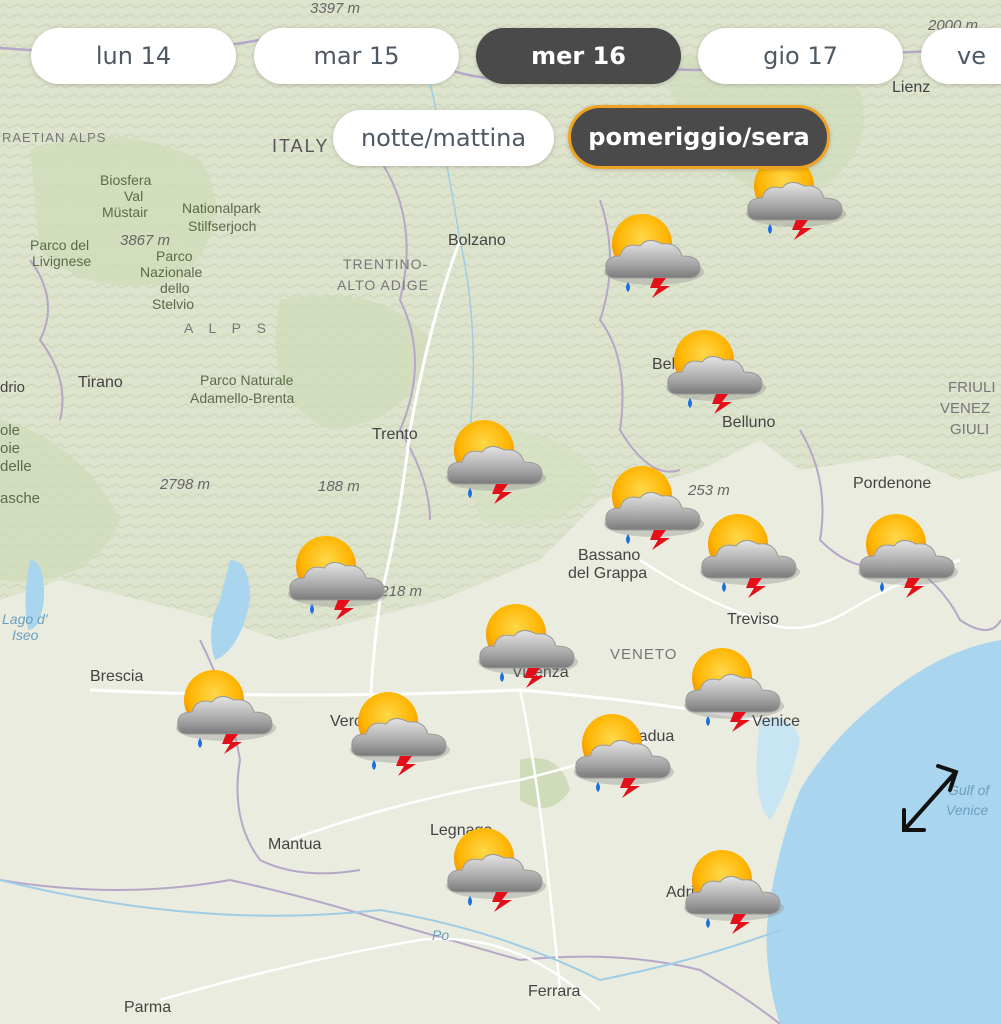  Describe the element at coordinates (59, 245) in the screenshot. I see `park-label: Parco del` at that location.